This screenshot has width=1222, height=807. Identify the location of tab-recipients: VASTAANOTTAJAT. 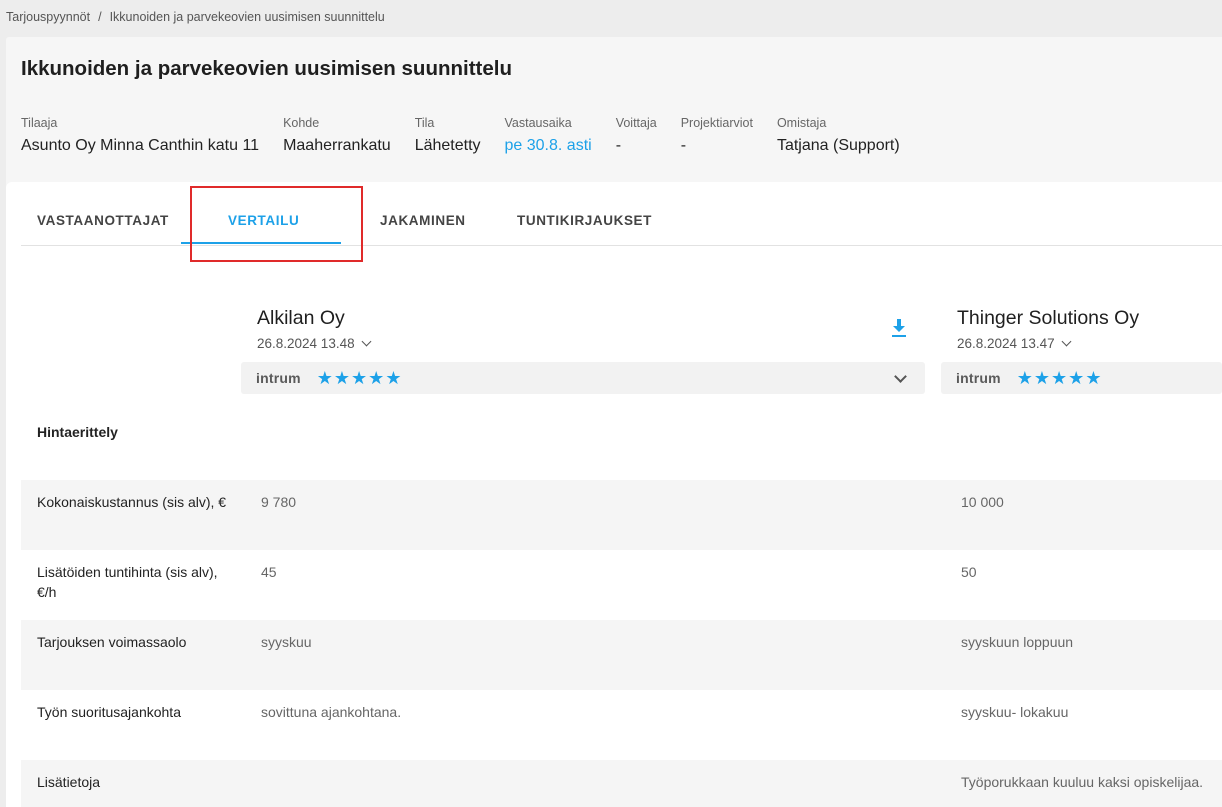
(103, 220).